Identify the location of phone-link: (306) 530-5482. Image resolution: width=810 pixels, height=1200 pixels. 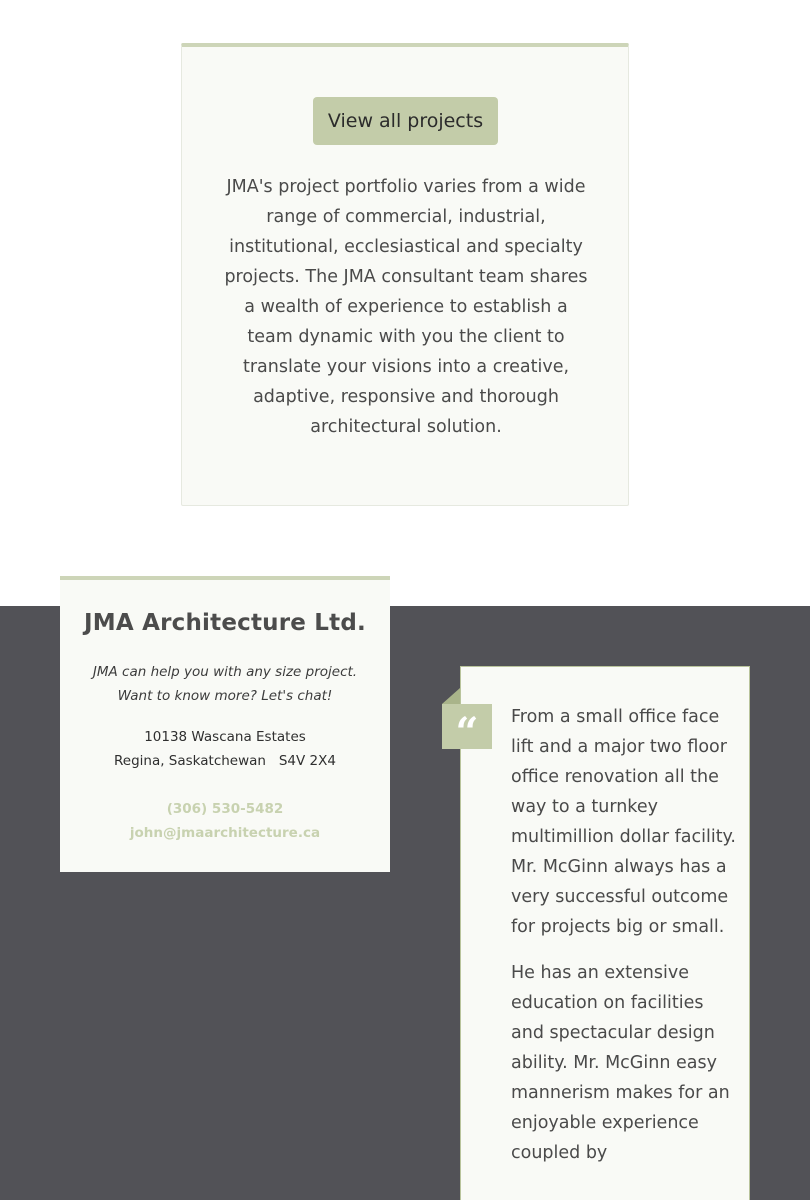
(225, 809).